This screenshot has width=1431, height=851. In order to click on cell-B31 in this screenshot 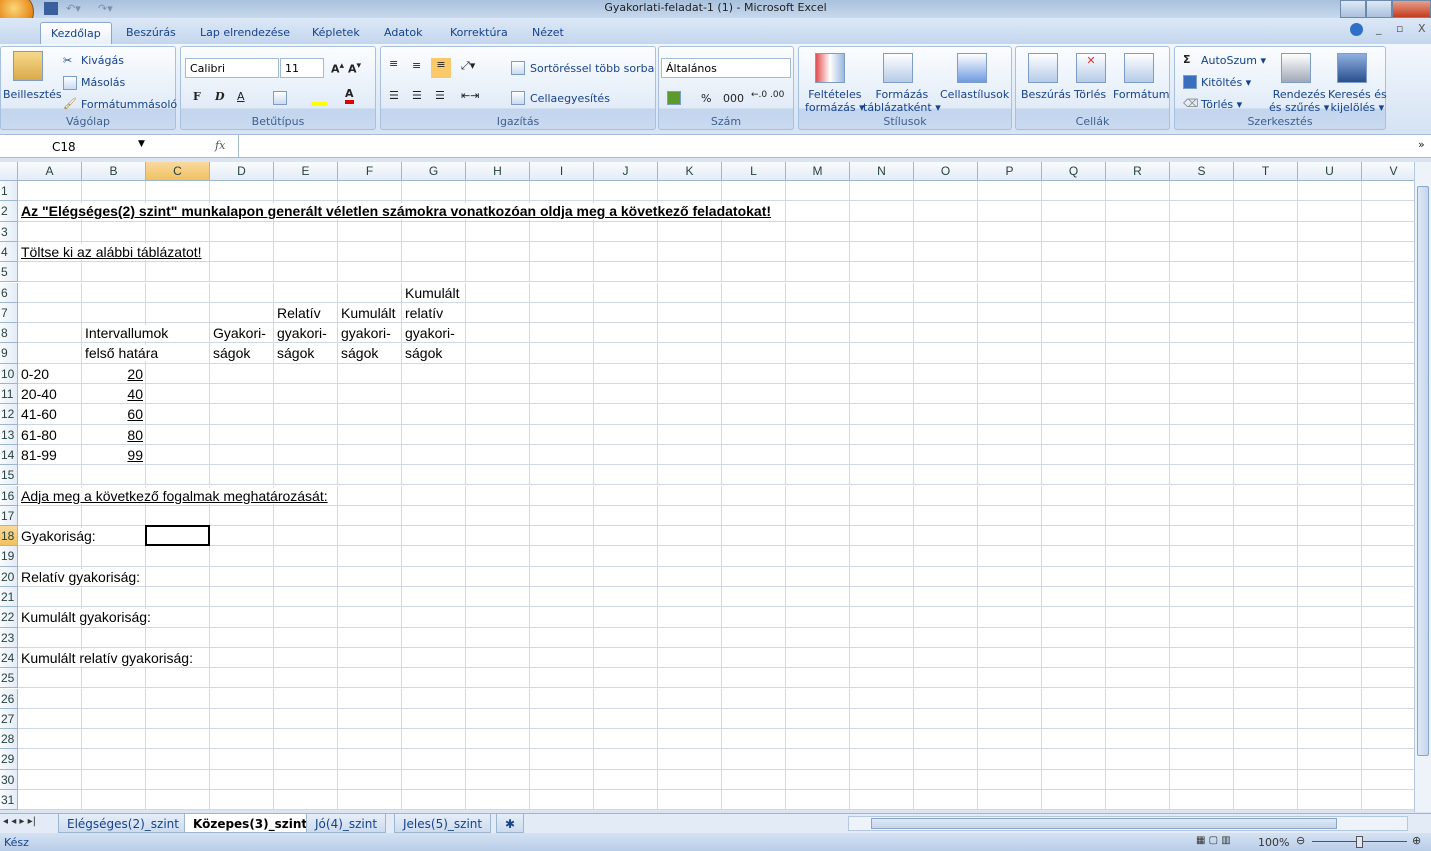, I will do `click(114, 800)`.